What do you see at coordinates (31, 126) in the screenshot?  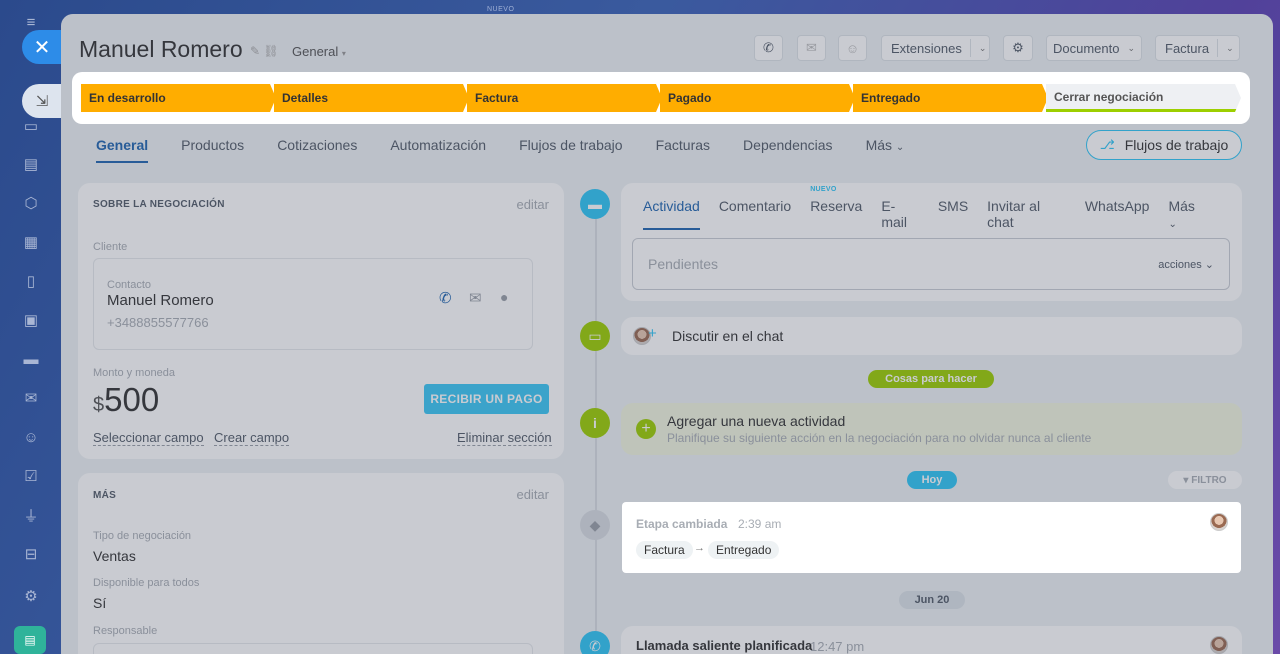 I see `chat-icon: ▭` at bounding box center [31, 126].